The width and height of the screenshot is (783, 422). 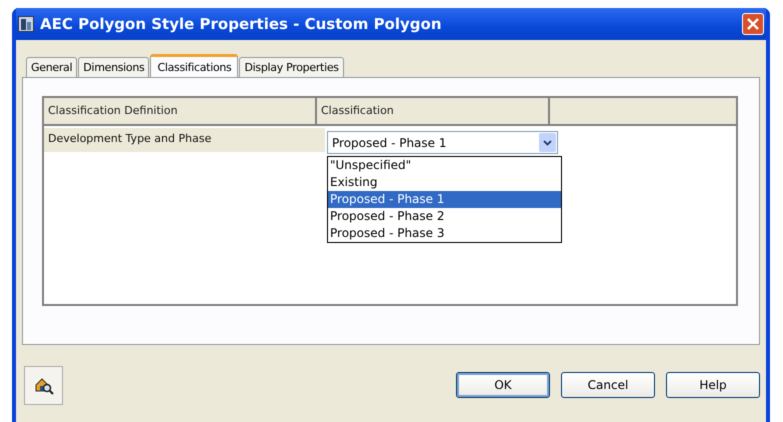 What do you see at coordinates (184, 140) in the screenshot?
I see `table-cell: Development Type and Phase` at bounding box center [184, 140].